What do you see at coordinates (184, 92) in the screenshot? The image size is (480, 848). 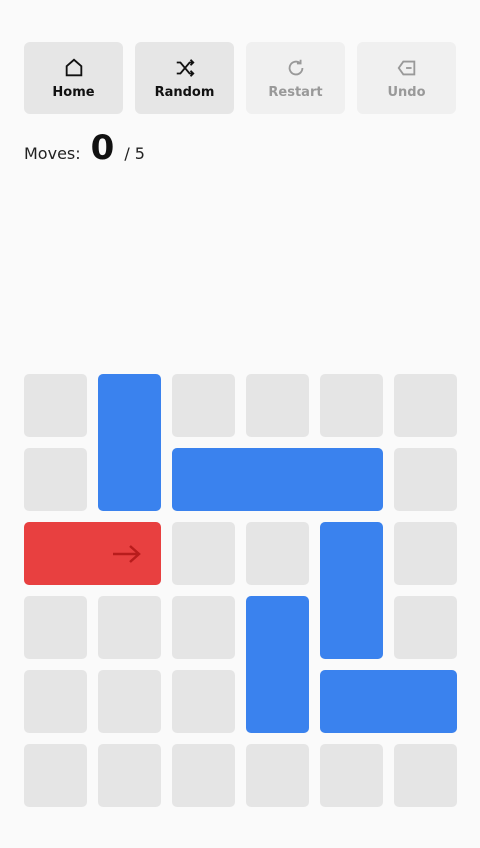 I see `random-label: Random` at bounding box center [184, 92].